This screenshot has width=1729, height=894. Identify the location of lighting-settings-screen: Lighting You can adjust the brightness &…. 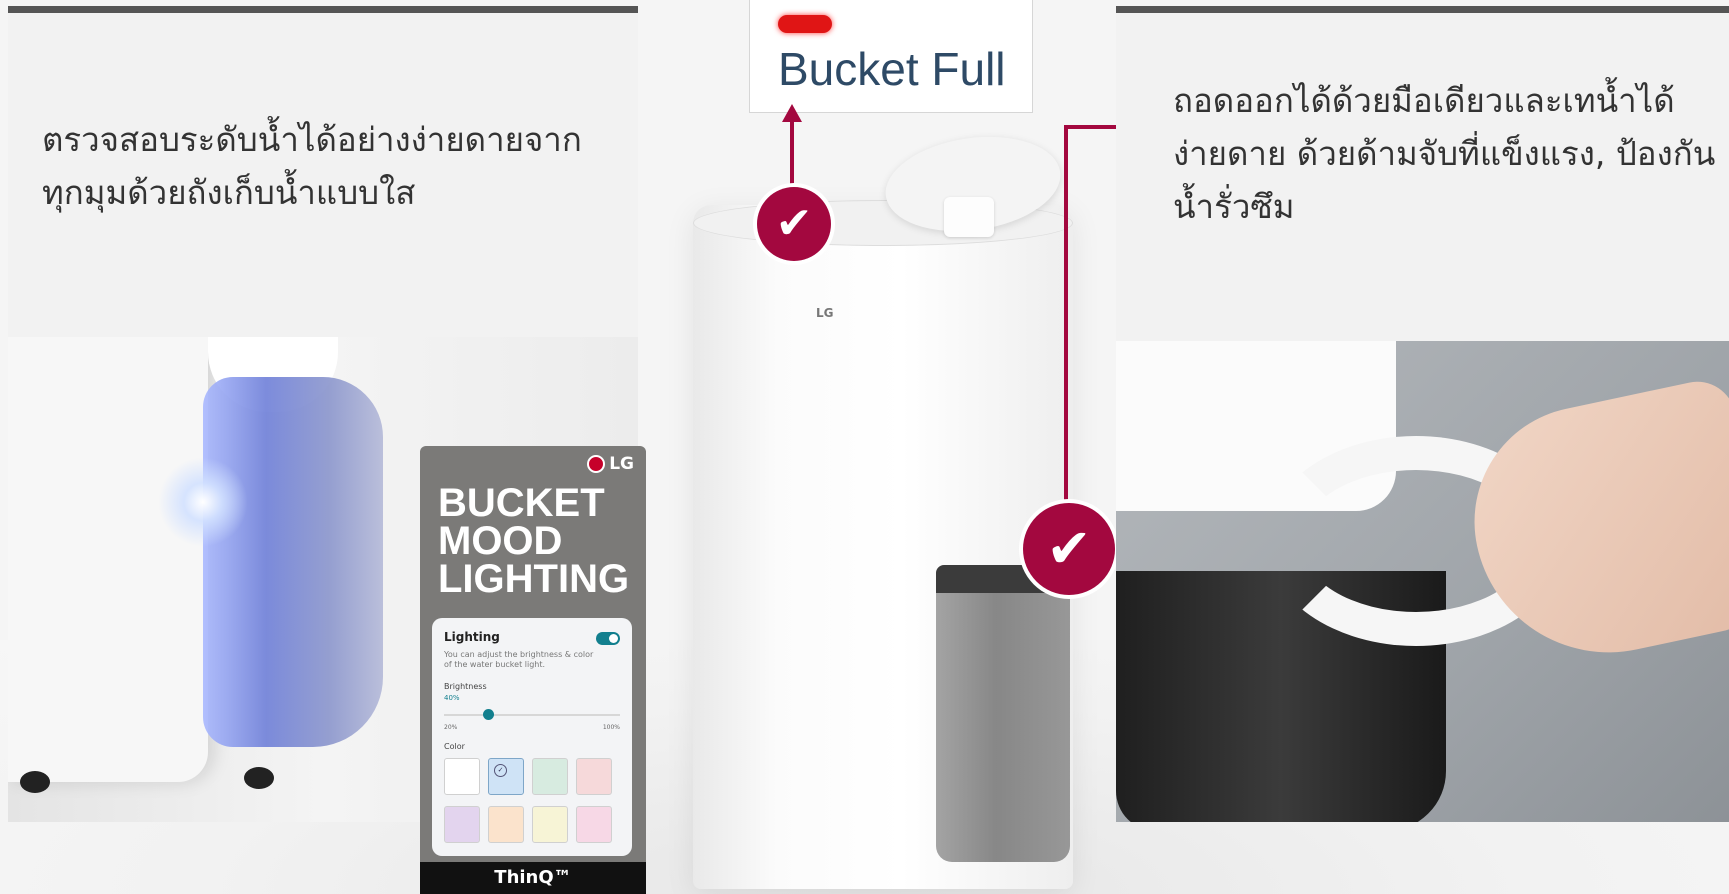
(532, 737).